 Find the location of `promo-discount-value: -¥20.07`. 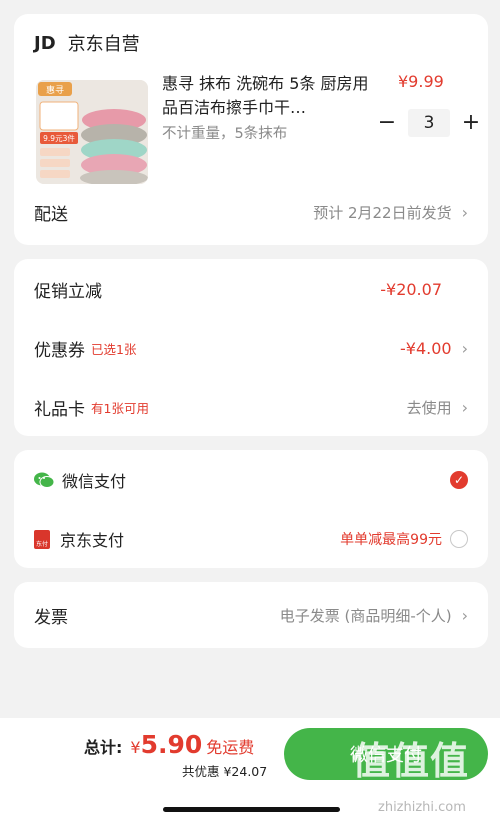

promo-discount-value: -¥20.07 is located at coordinates (411, 289).